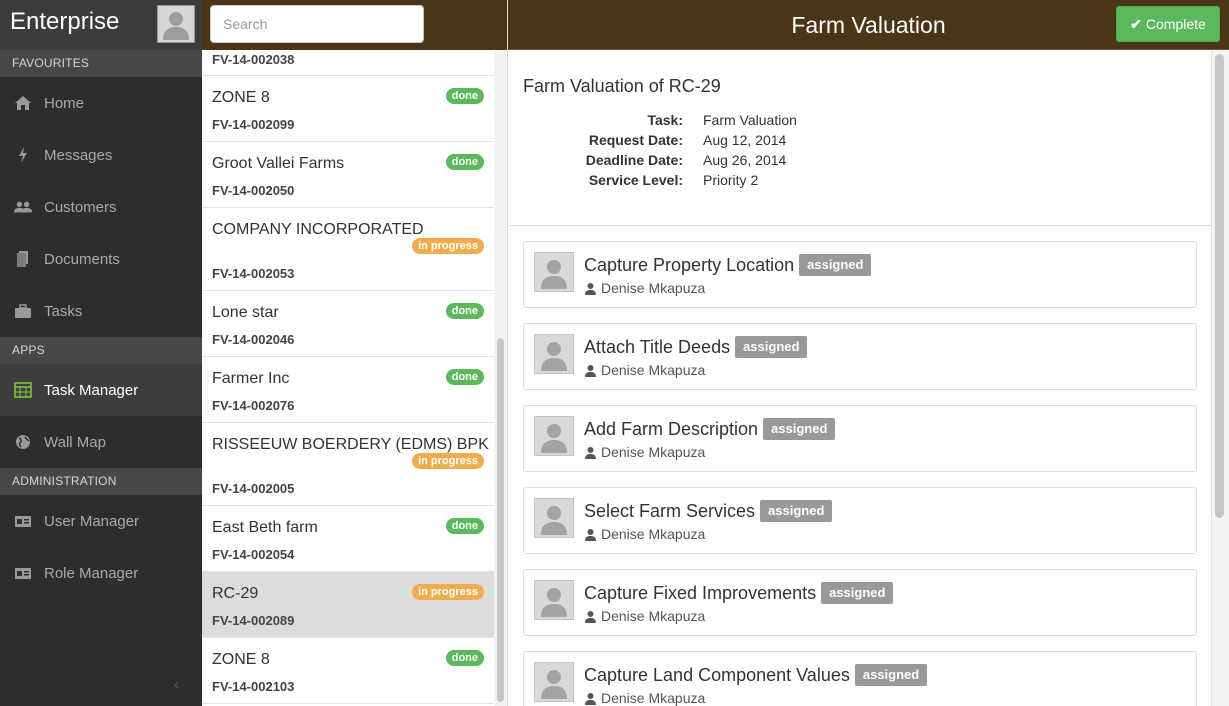  Describe the element at coordinates (91, 390) in the screenshot. I see `nav-label: Task Manager` at that location.